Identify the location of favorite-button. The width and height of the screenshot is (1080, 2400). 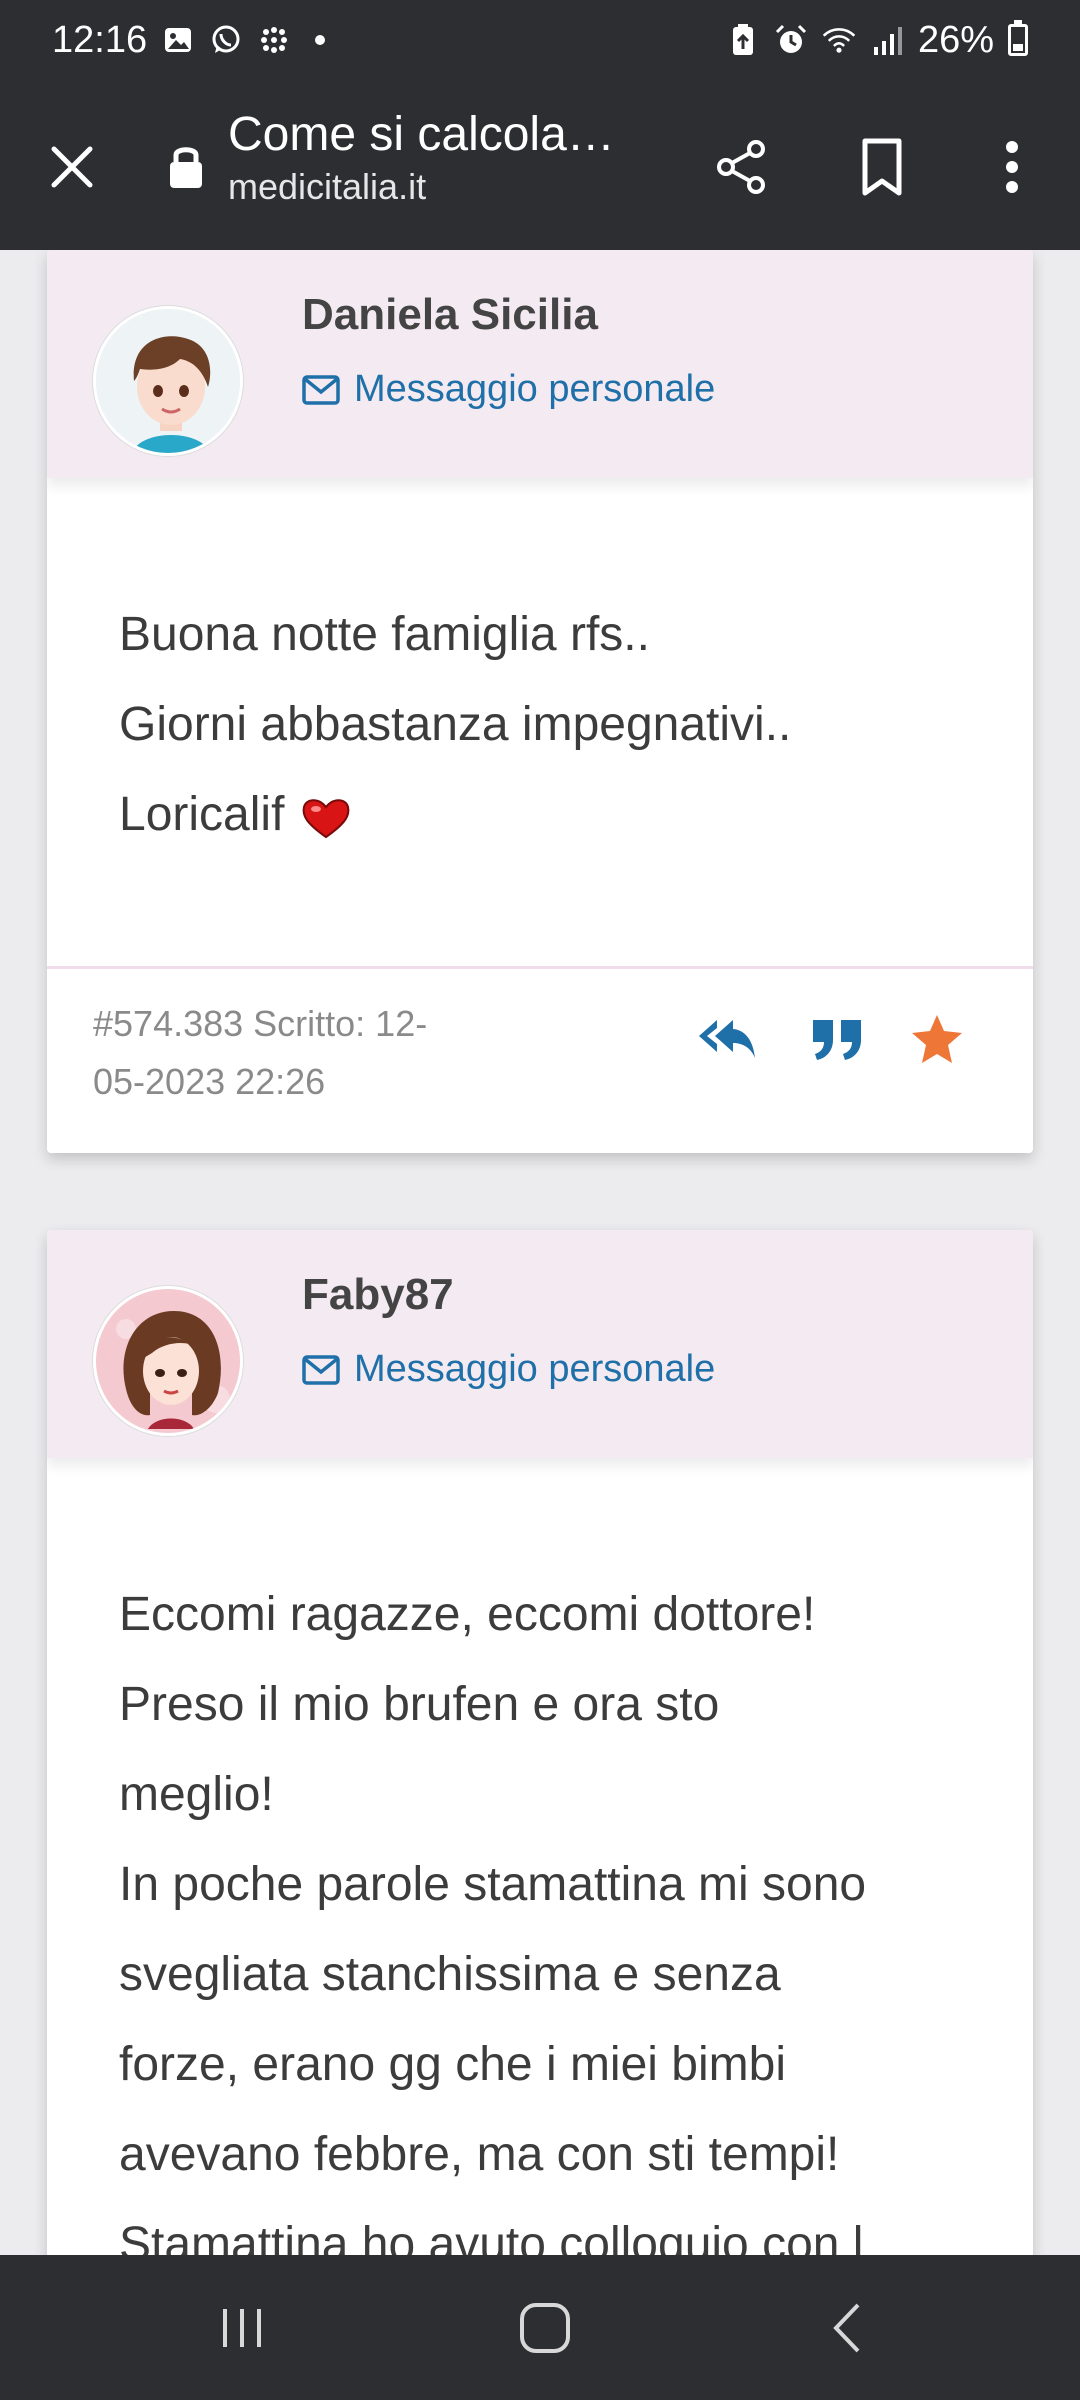
(937, 1039).